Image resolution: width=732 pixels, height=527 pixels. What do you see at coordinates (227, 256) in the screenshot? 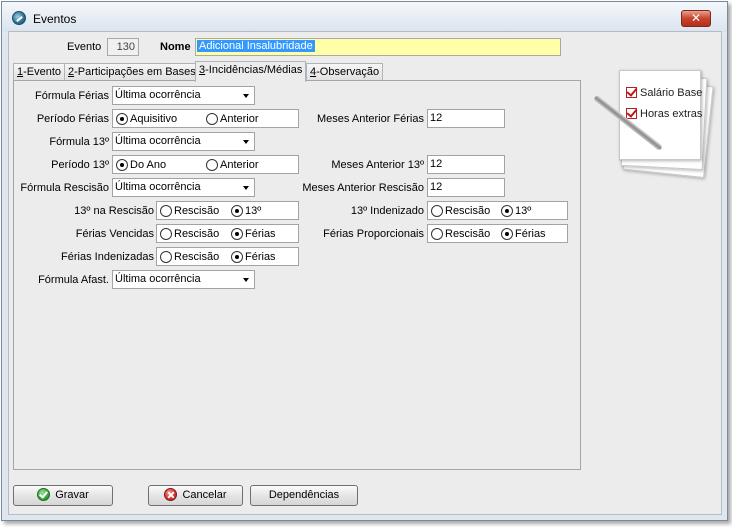
I see `ferias-indenizadas-group: Rescisão Férias` at bounding box center [227, 256].